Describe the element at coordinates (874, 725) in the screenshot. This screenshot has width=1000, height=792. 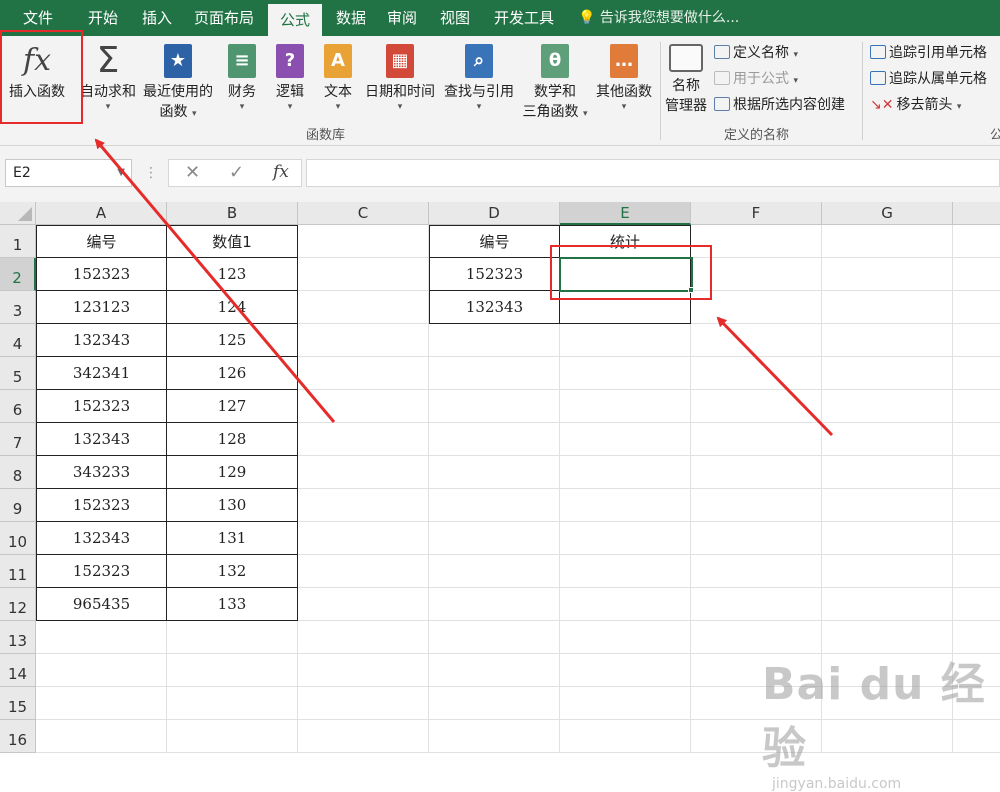
I see `baidu-watermark: Bai du 经验 jingyan.baidu.com` at that location.